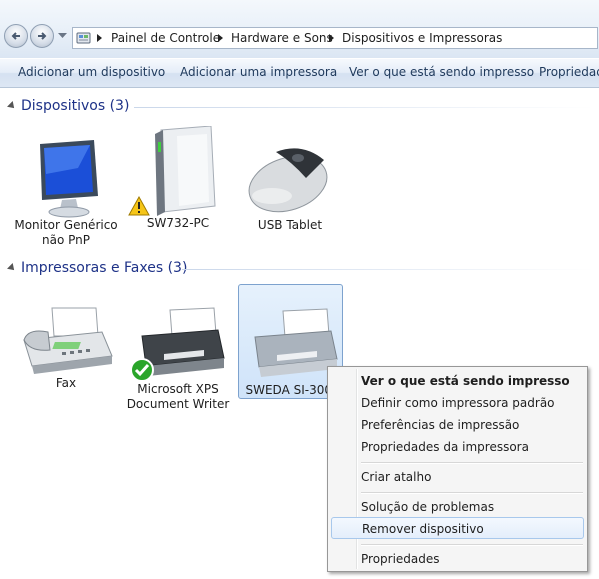  I want to click on menu-item-see-printing: Ver o que está sendo impresso, so click(457, 381).